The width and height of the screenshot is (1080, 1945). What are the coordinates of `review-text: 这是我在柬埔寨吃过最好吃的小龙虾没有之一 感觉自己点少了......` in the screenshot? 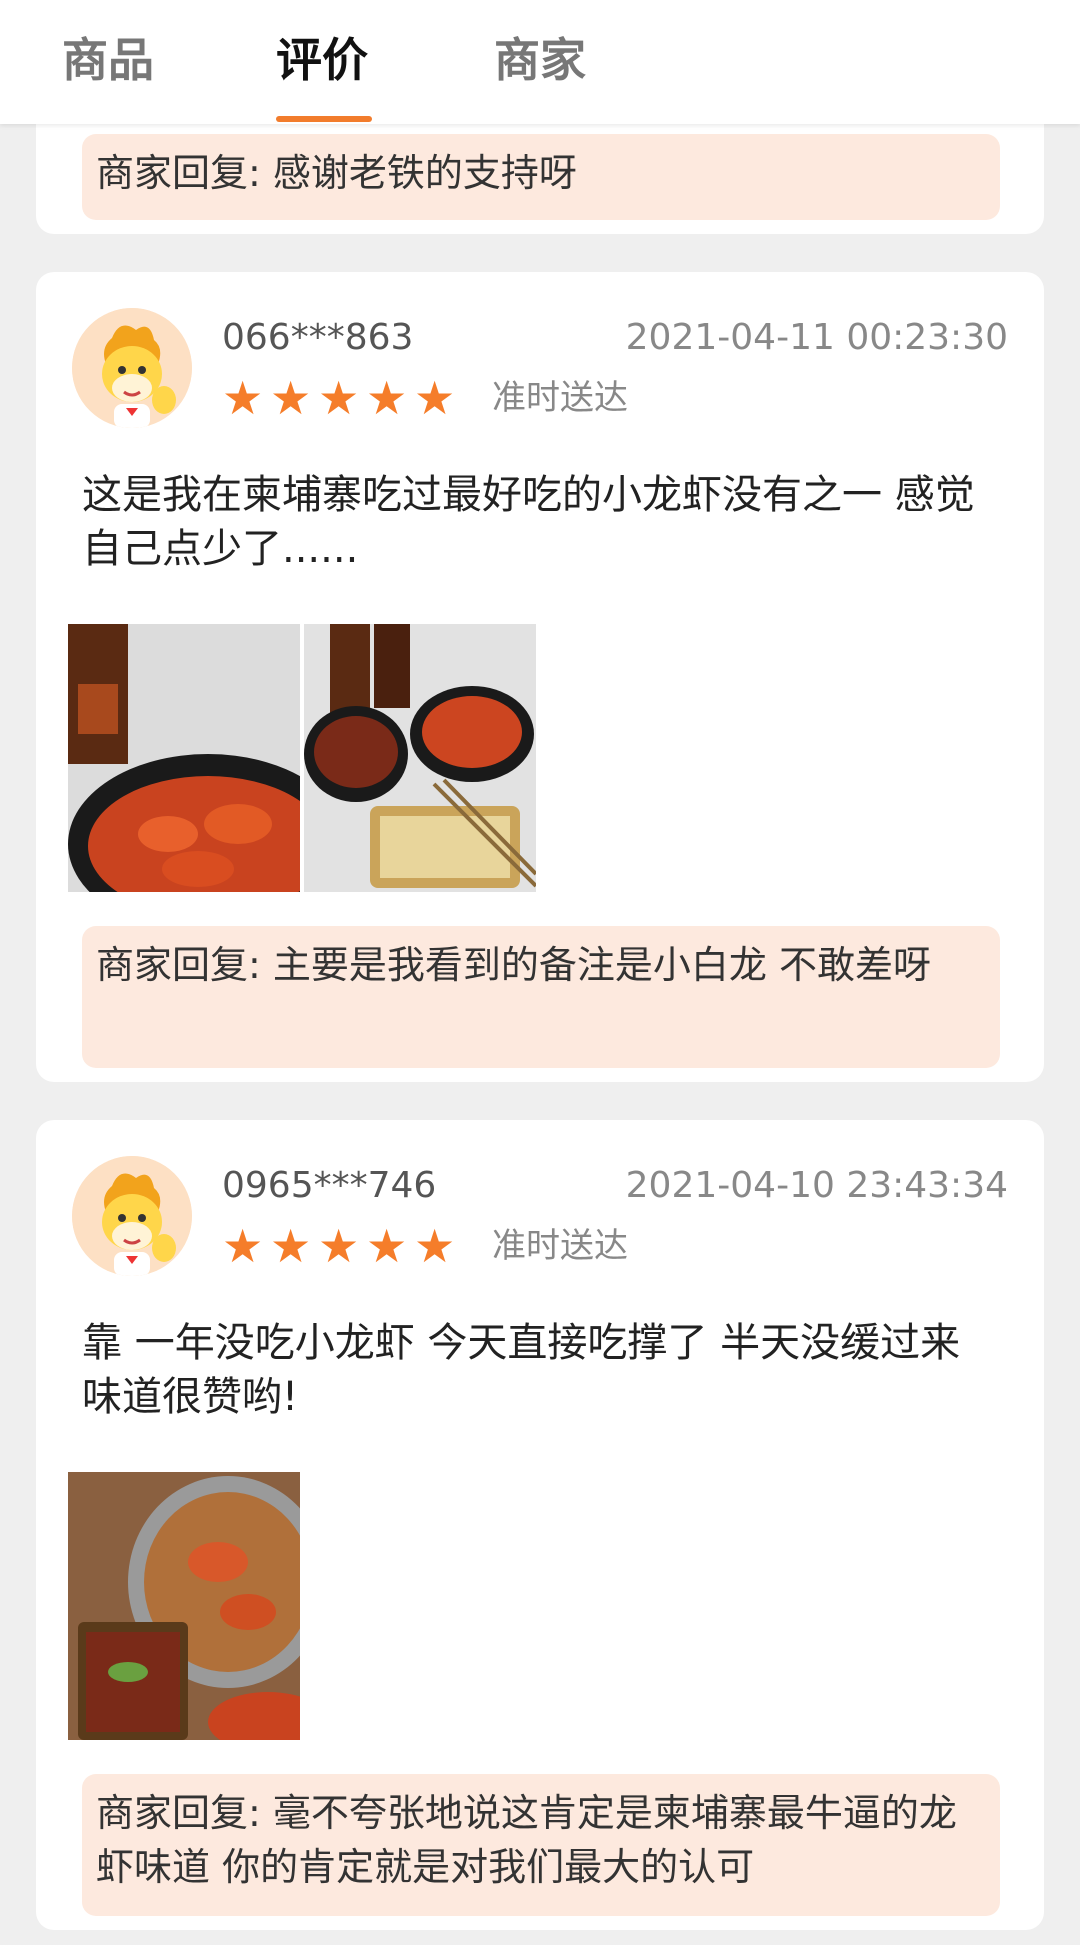 It's located at (528, 522).